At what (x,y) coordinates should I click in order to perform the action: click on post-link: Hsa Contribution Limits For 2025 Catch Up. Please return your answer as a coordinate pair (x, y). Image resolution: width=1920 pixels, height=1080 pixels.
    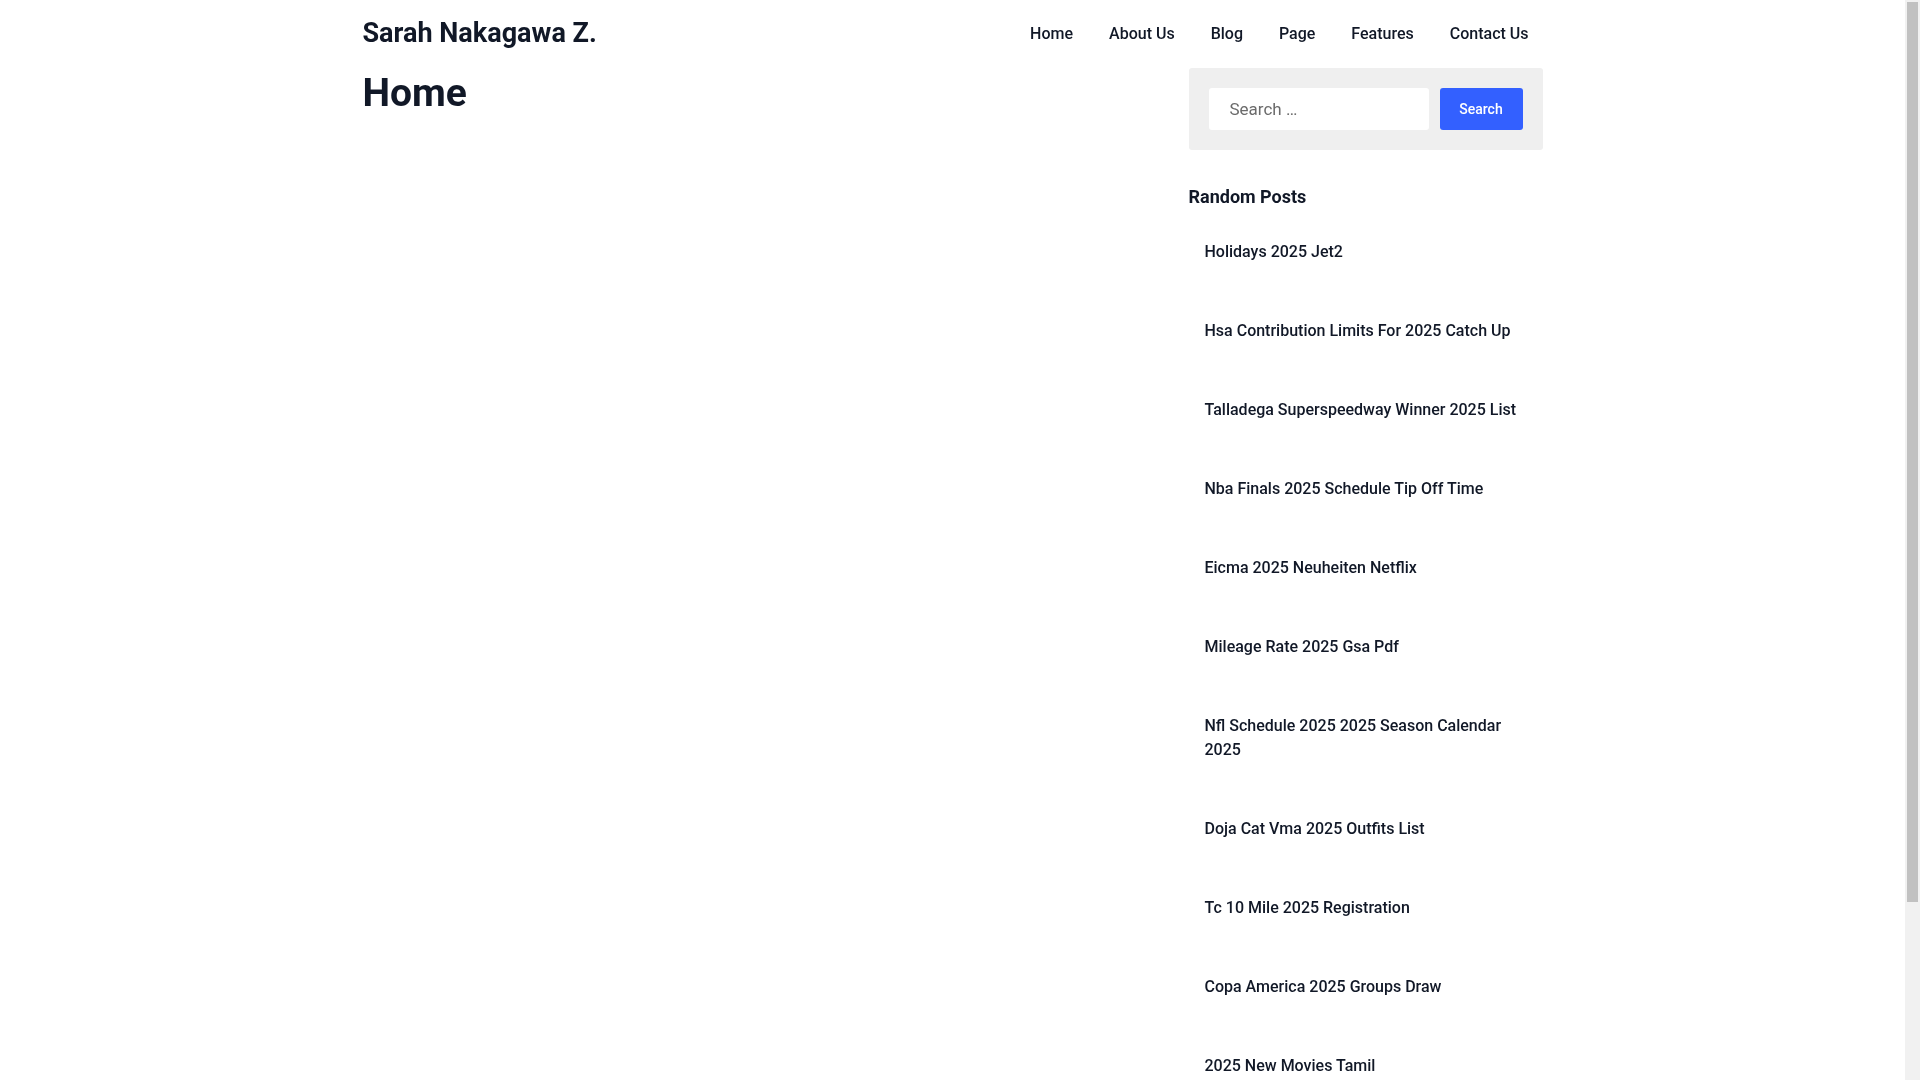
    Looking at the image, I should click on (1369, 331).